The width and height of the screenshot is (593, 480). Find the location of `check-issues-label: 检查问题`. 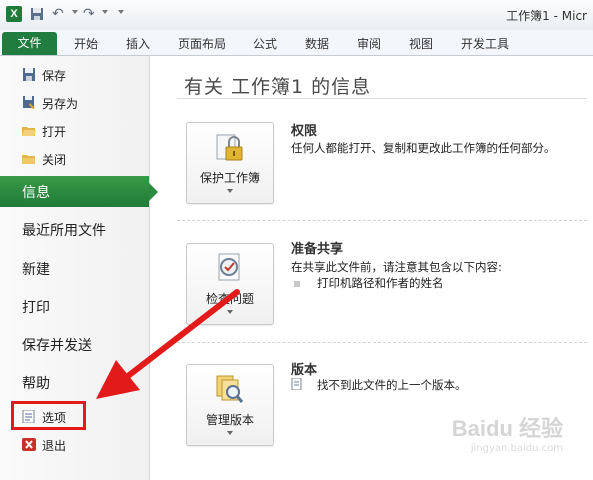

check-issues-label: 检查问题 is located at coordinates (229, 299).